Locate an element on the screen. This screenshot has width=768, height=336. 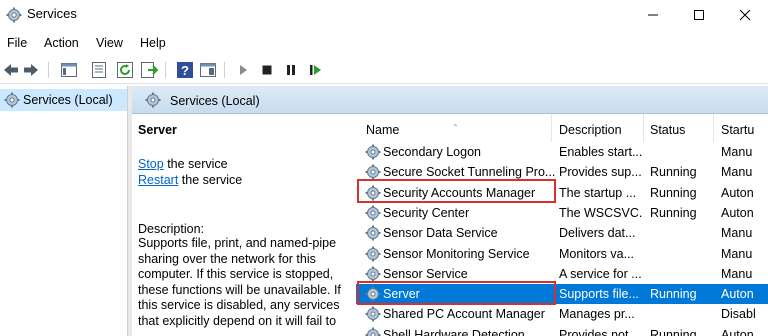
maximize-button is located at coordinates (699, 15).